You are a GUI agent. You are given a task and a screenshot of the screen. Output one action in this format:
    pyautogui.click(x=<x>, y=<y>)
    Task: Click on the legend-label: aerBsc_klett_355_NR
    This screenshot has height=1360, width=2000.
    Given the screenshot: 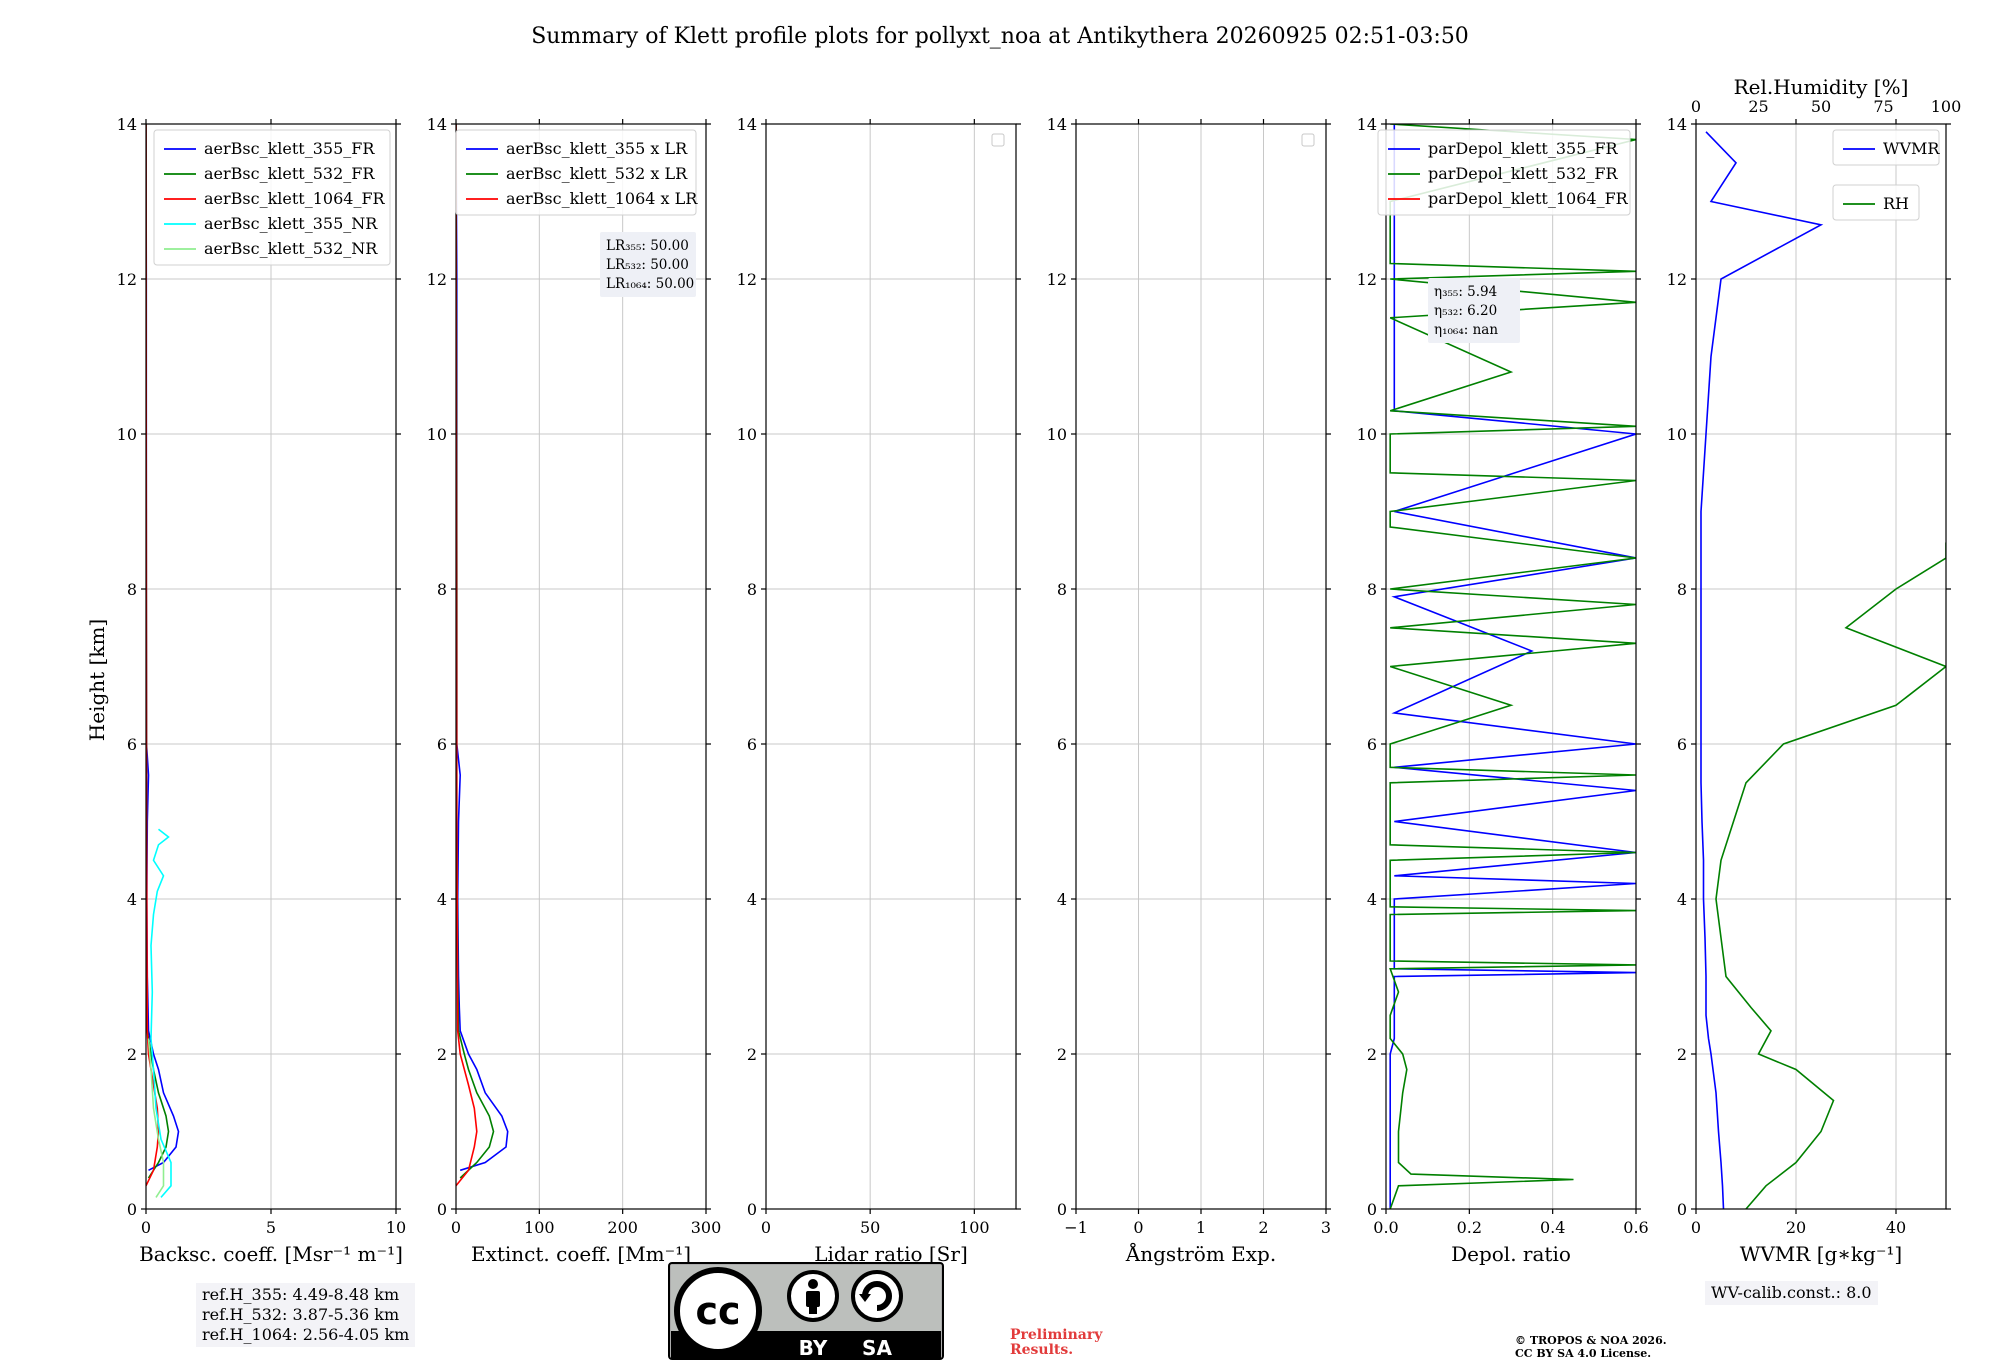 What is the action you would take?
    pyautogui.click(x=291, y=223)
    